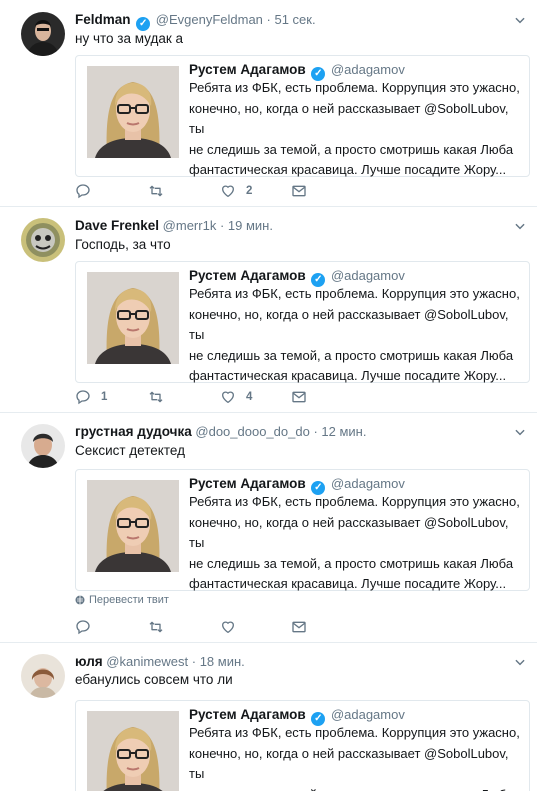 The image size is (537, 791). Describe the element at coordinates (123, 244) in the screenshot. I see `tweet-text: Господь, за что` at that location.